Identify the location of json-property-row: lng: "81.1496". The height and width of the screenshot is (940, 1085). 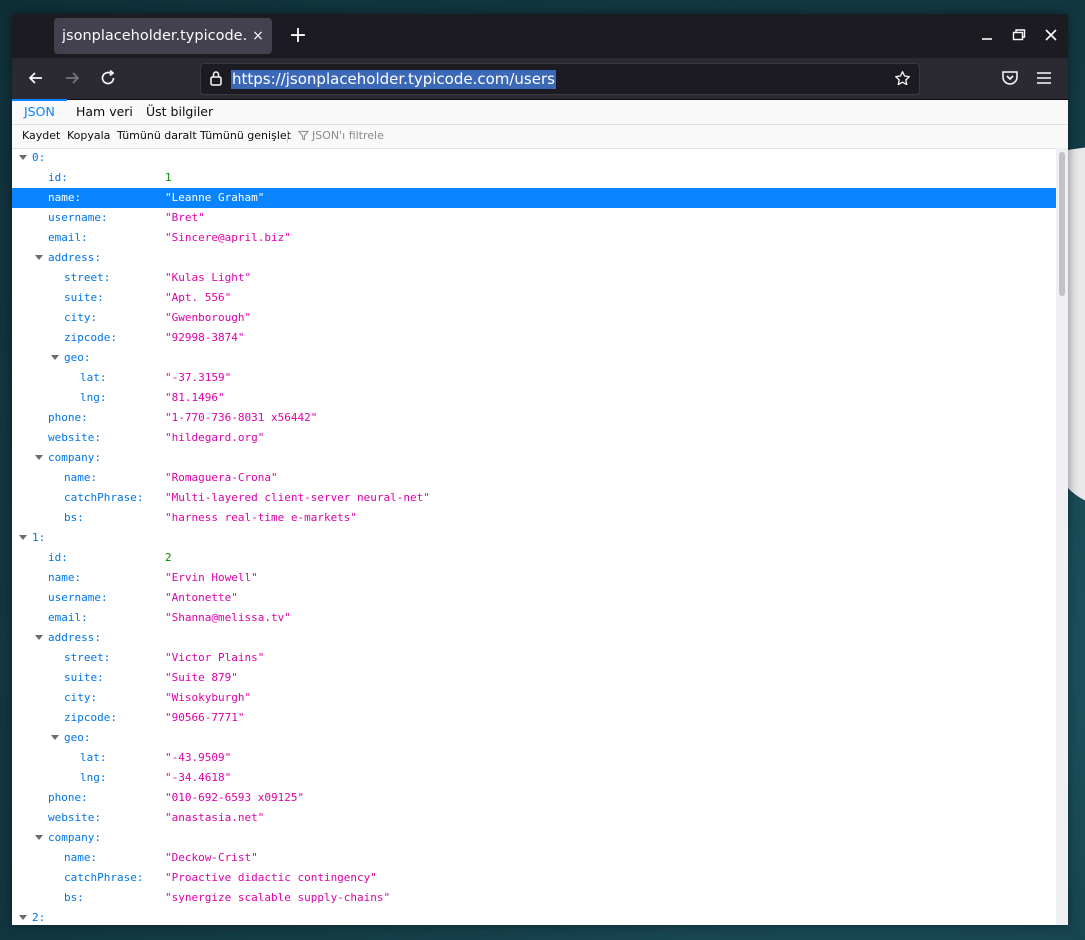
(534, 398).